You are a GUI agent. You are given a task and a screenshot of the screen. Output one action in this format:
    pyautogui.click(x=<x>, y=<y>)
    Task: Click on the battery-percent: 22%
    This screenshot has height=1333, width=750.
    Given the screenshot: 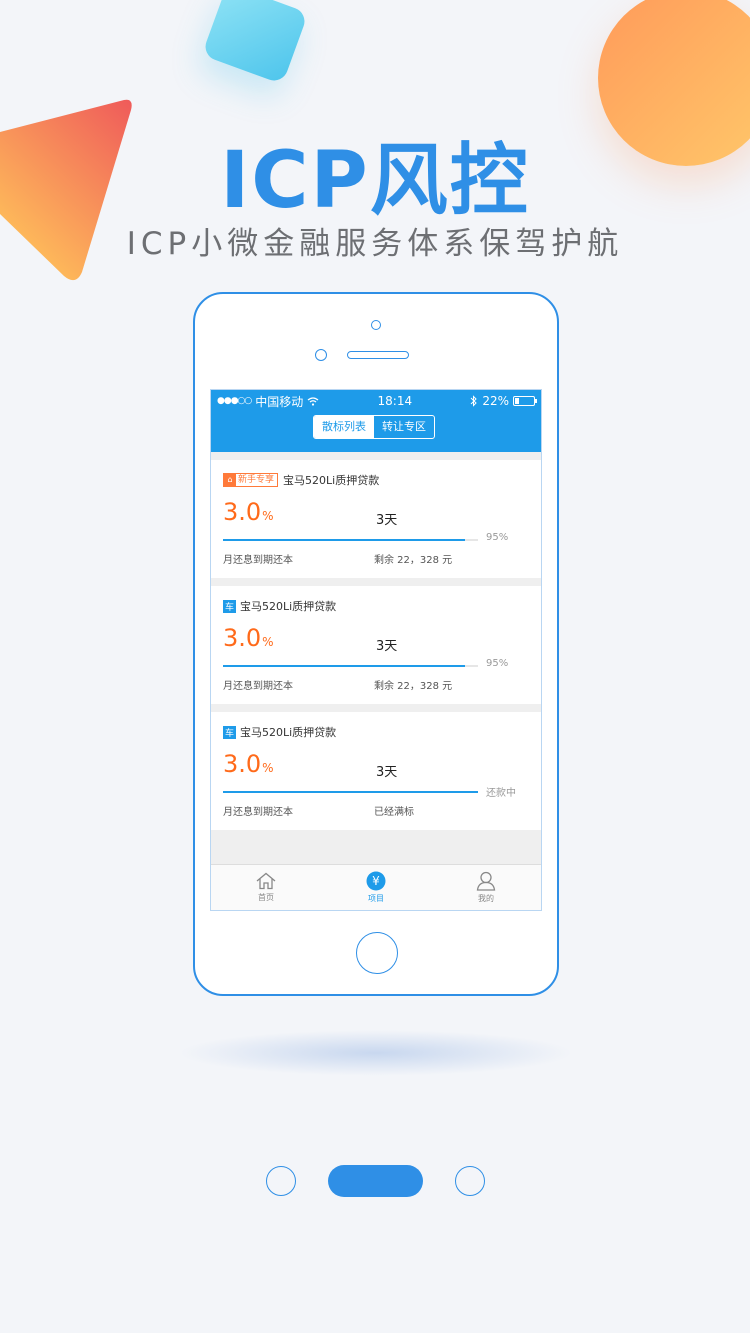 What is the action you would take?
    pyautogui.click(x=495, y=401)
    